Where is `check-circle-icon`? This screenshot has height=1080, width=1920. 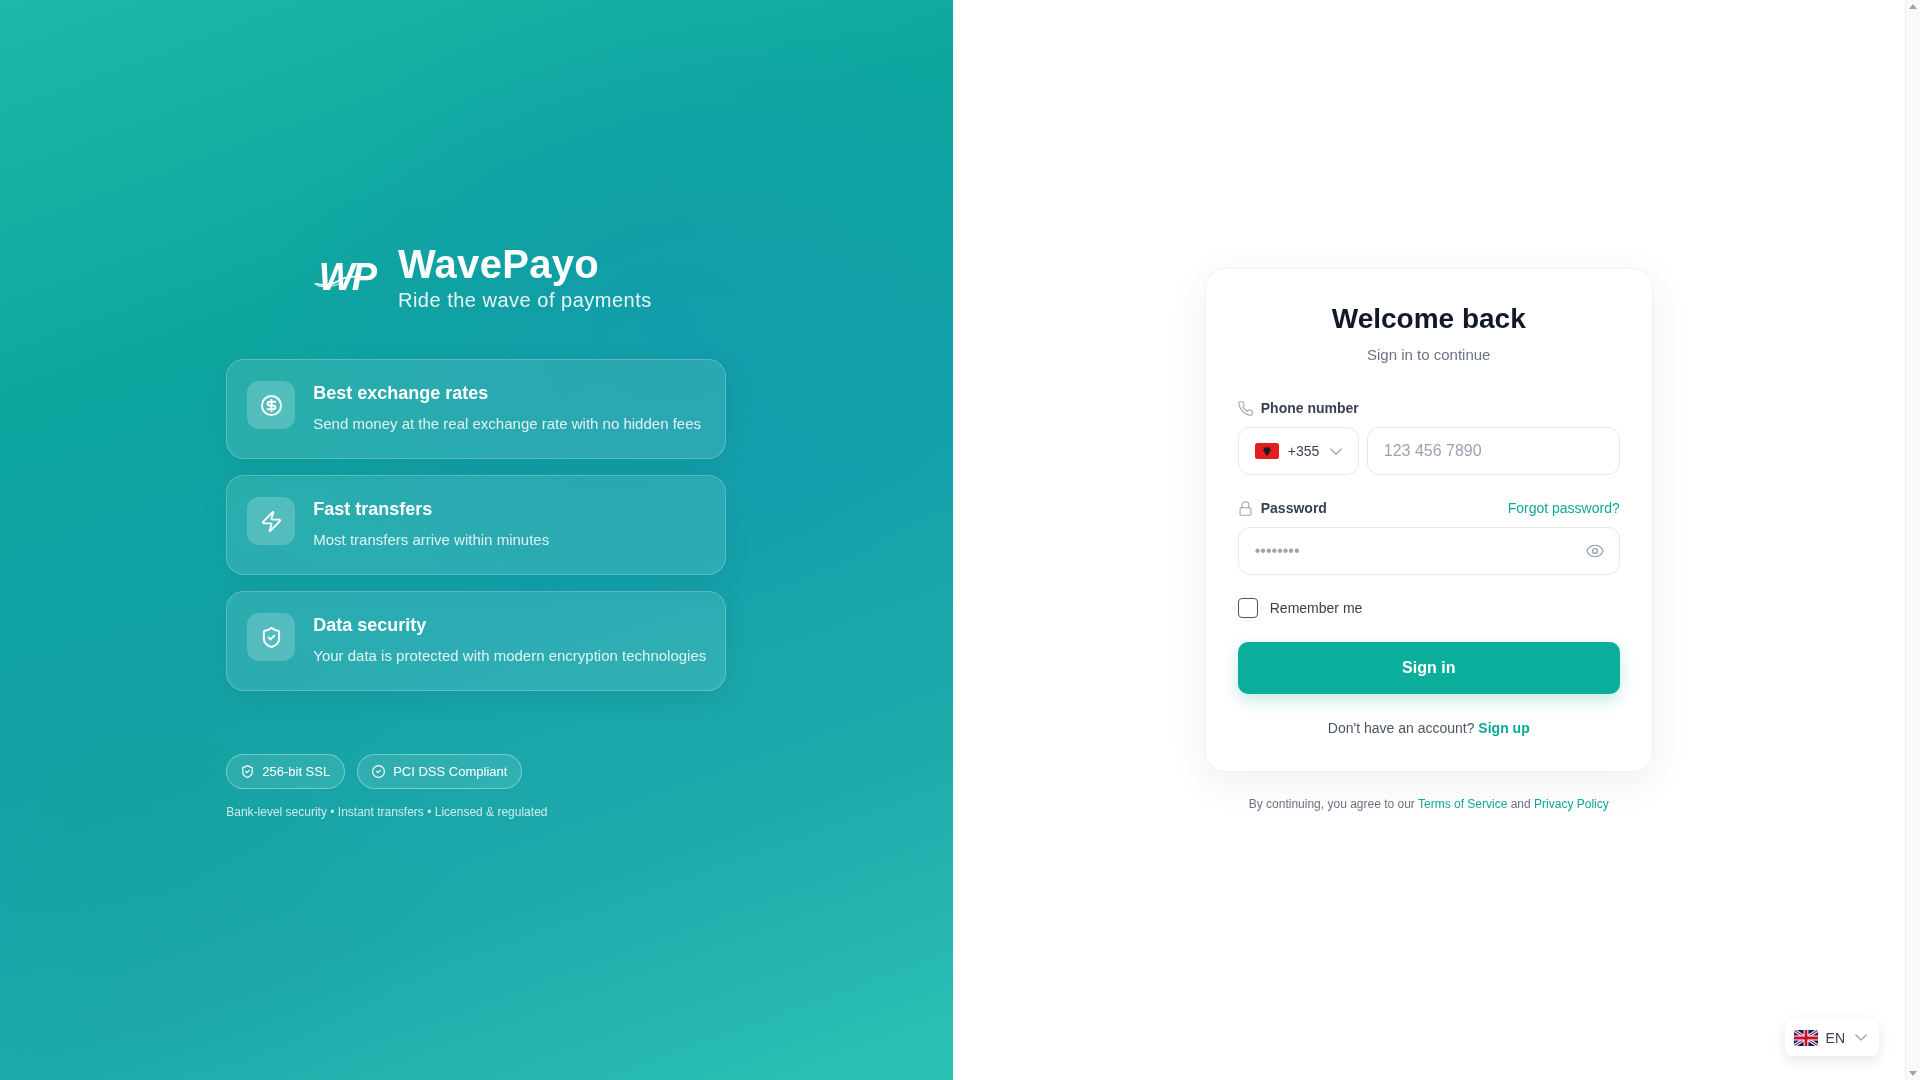 check-circle-icon is located at coordinates (379, 771).